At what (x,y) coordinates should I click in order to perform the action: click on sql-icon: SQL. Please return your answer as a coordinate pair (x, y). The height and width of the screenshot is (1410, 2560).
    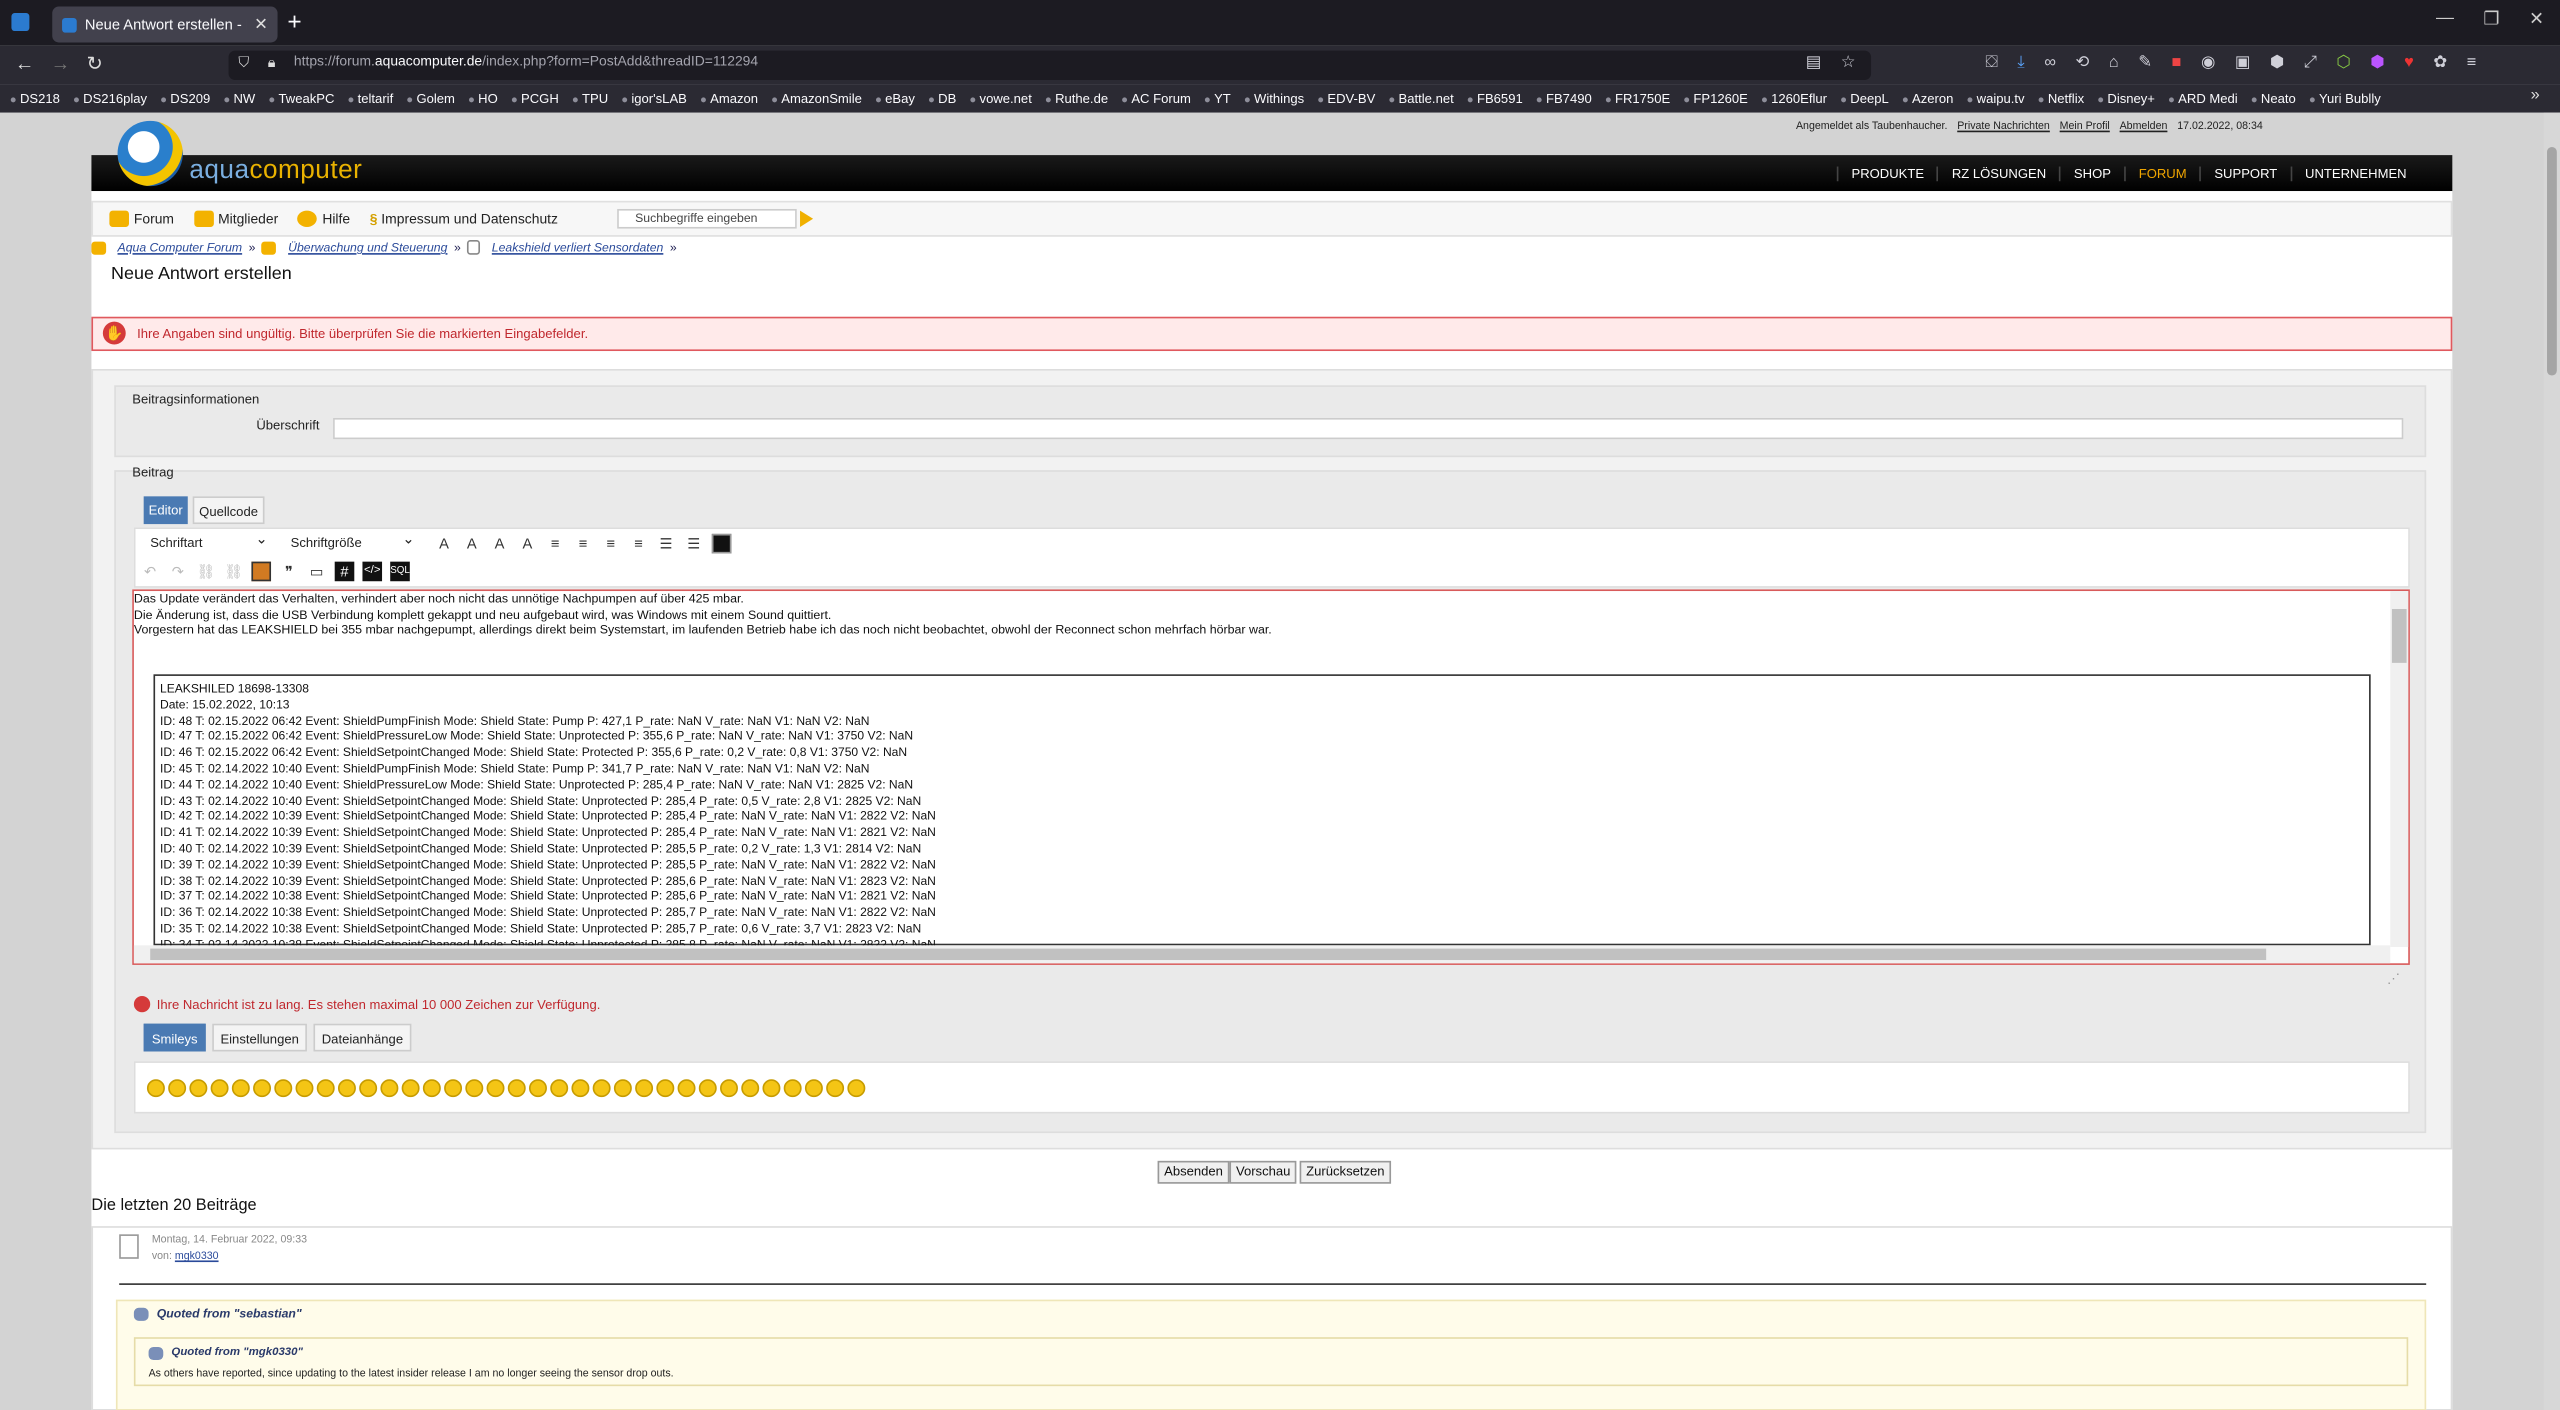
    Looking at the image, I should click on (400, 571).